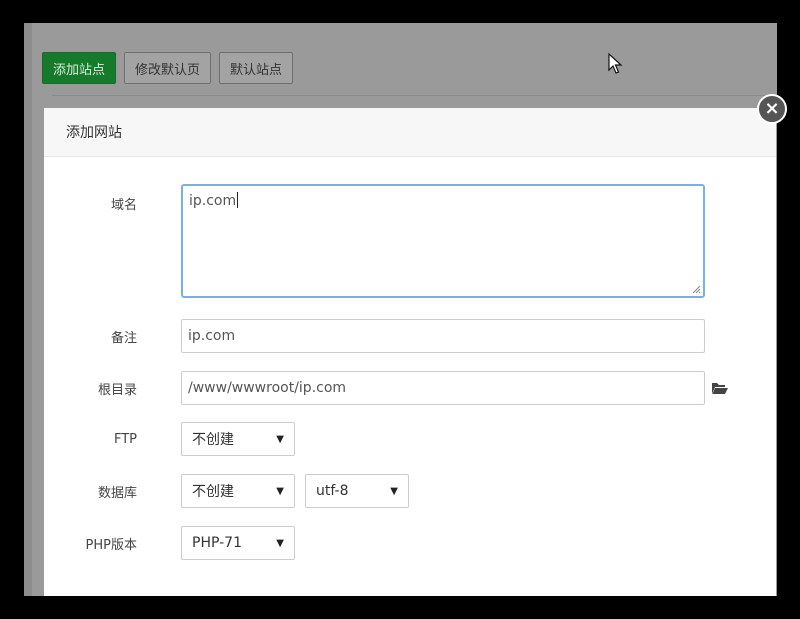 The height and width of the screenshot is (619, 800). I want to click on php-select: PHP-71 ▼, so click(238, 543).